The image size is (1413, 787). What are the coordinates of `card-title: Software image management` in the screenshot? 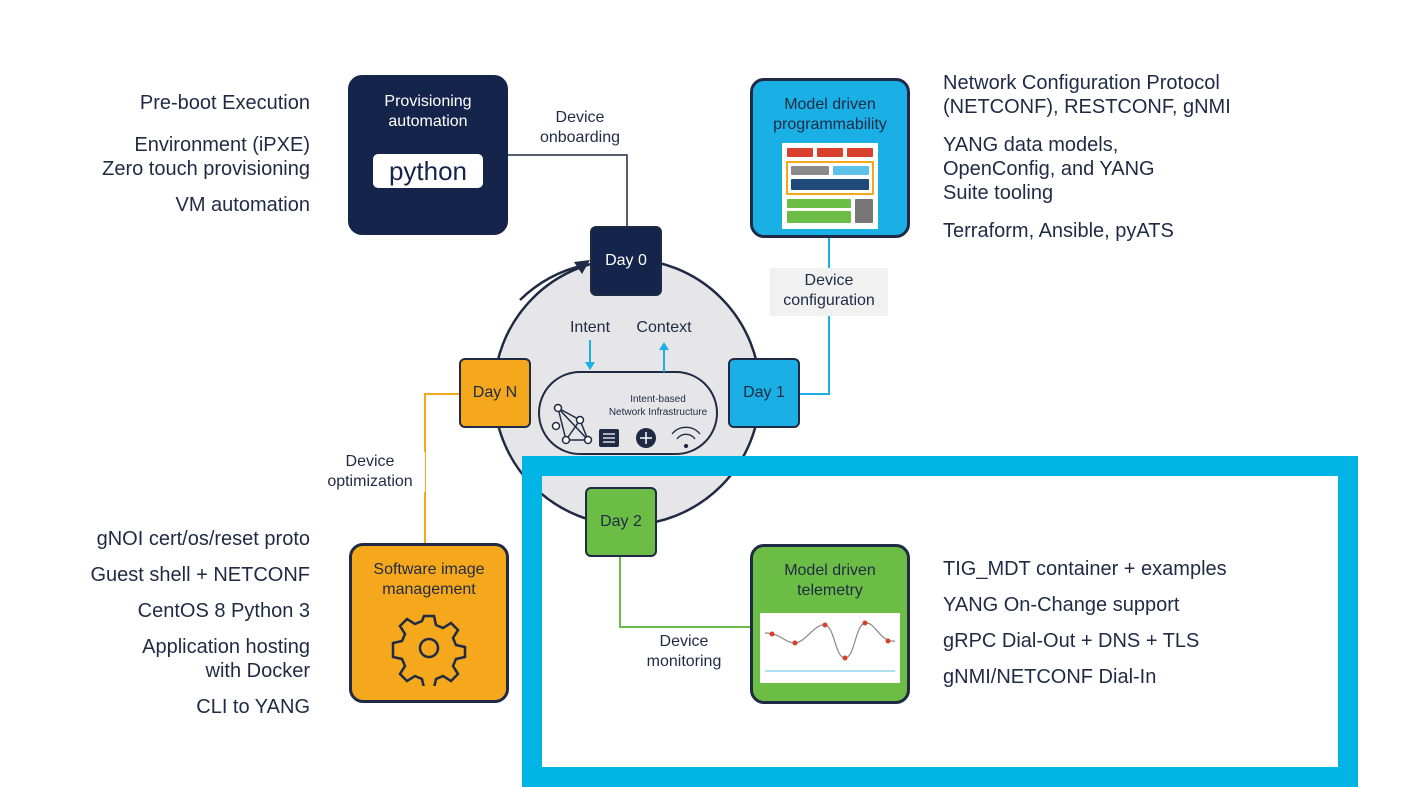 It's located at (429, 579).